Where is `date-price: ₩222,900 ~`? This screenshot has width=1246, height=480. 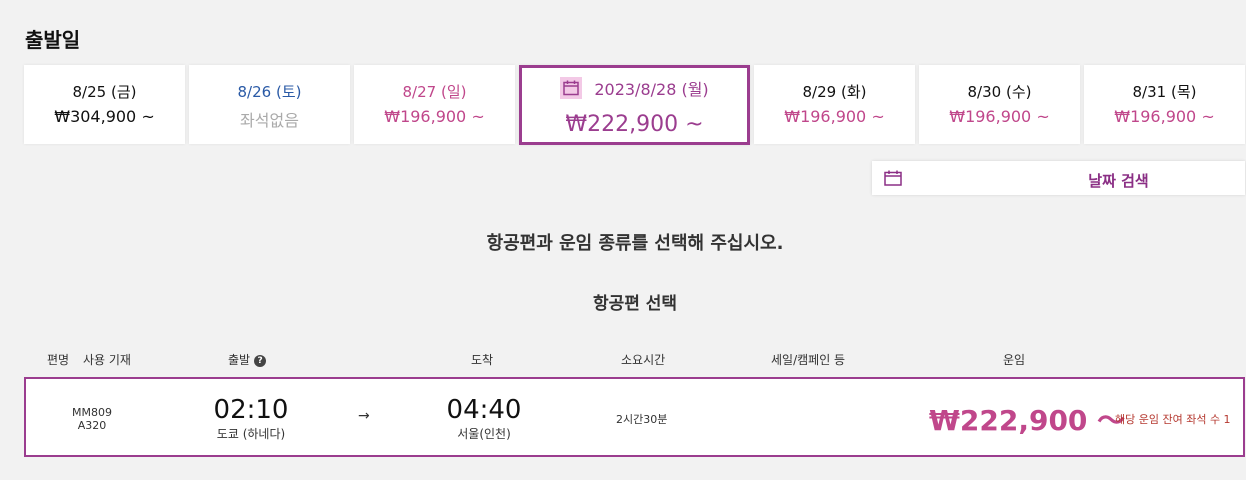
date-price: ₩222,900 ~ is located at coordinates (634, 124).